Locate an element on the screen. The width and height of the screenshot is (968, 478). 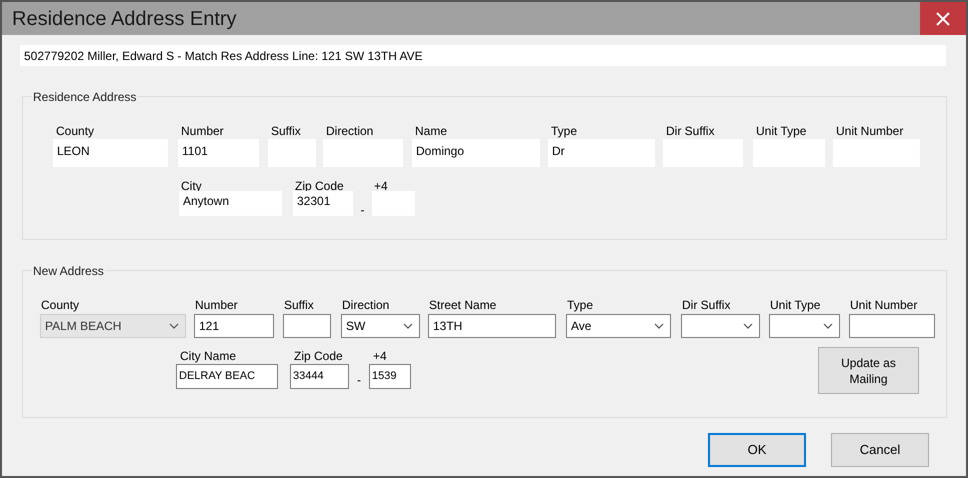
close-button is located at coordinates (943, 18).